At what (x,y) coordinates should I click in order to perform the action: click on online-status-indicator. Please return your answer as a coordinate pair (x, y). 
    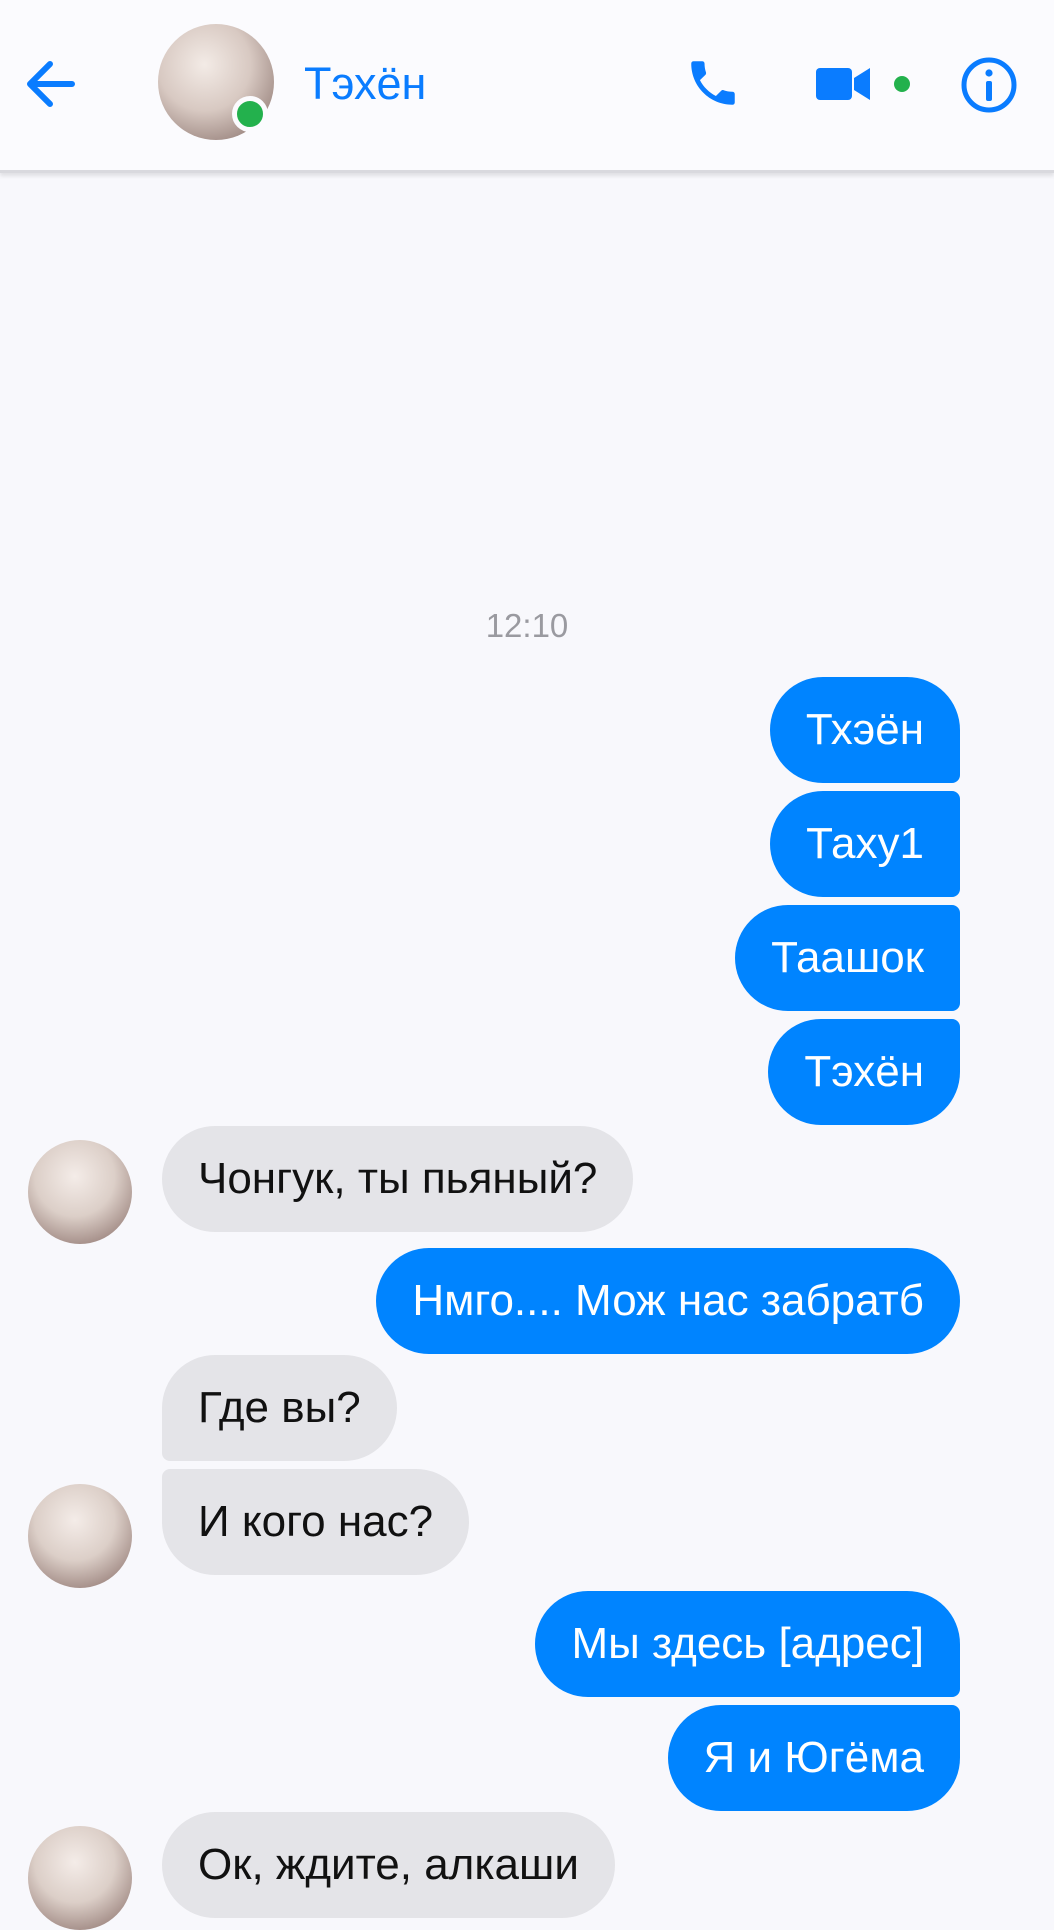
    Looking at the image, I should click on (250, 114).